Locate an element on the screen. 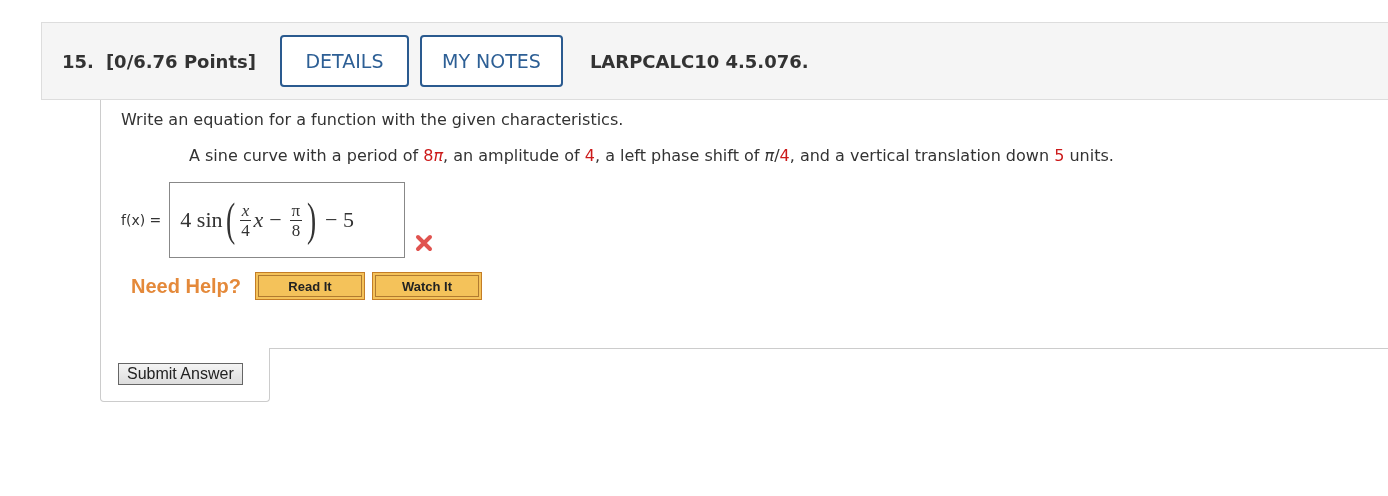  function-label: f(x) = is located at coordinates (141, 220).